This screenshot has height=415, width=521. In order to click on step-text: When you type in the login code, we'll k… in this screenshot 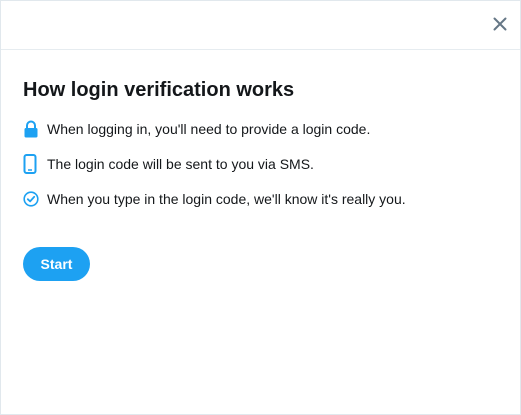, I will do `click(226, 199)`.